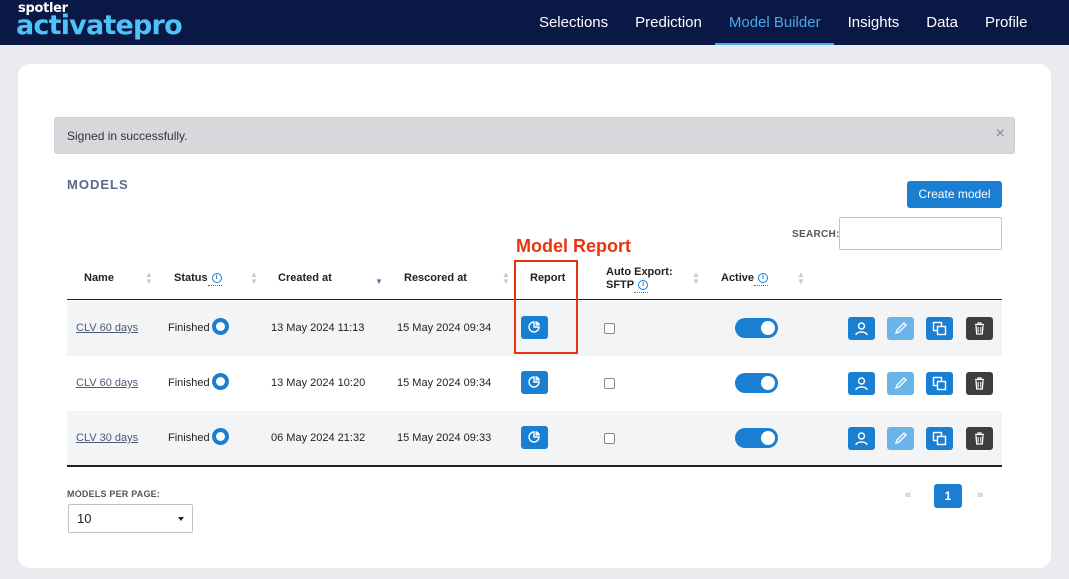 The image size is (1069, 579). What do you see at coordinates (920, 233) in the screenshot?
I see `search-input` at bounding box center [920, 233].